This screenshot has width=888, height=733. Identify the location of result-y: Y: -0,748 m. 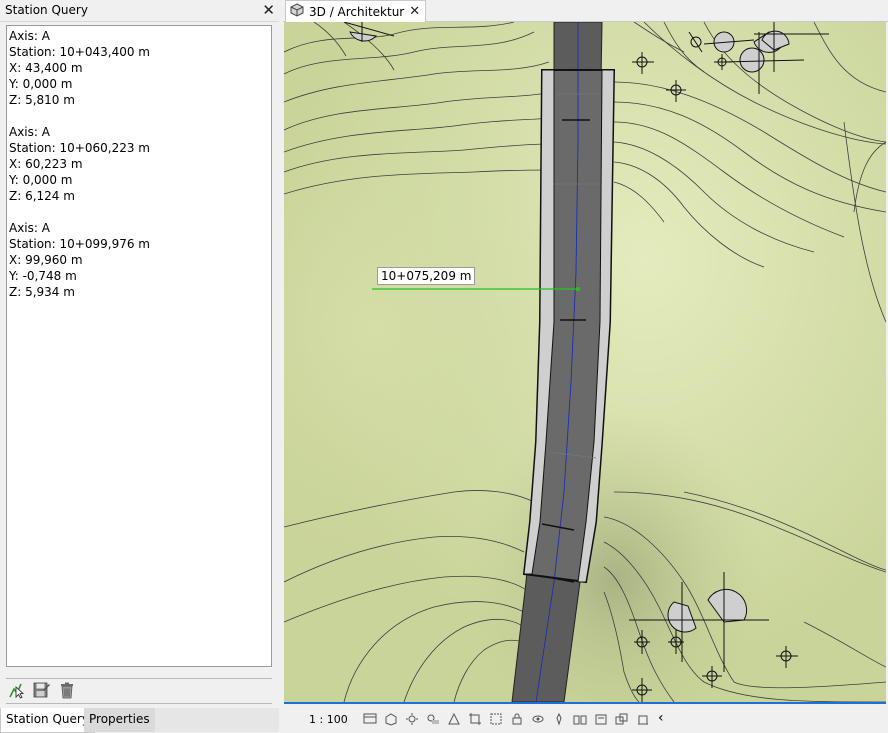
(43, 276).